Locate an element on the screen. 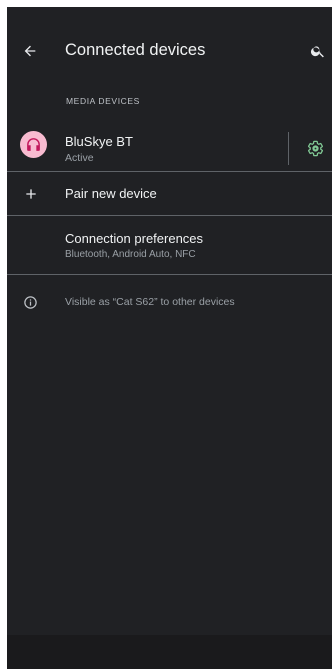 This screenshot has height=669, width=332. search-button is located at coordinates (318, 51).